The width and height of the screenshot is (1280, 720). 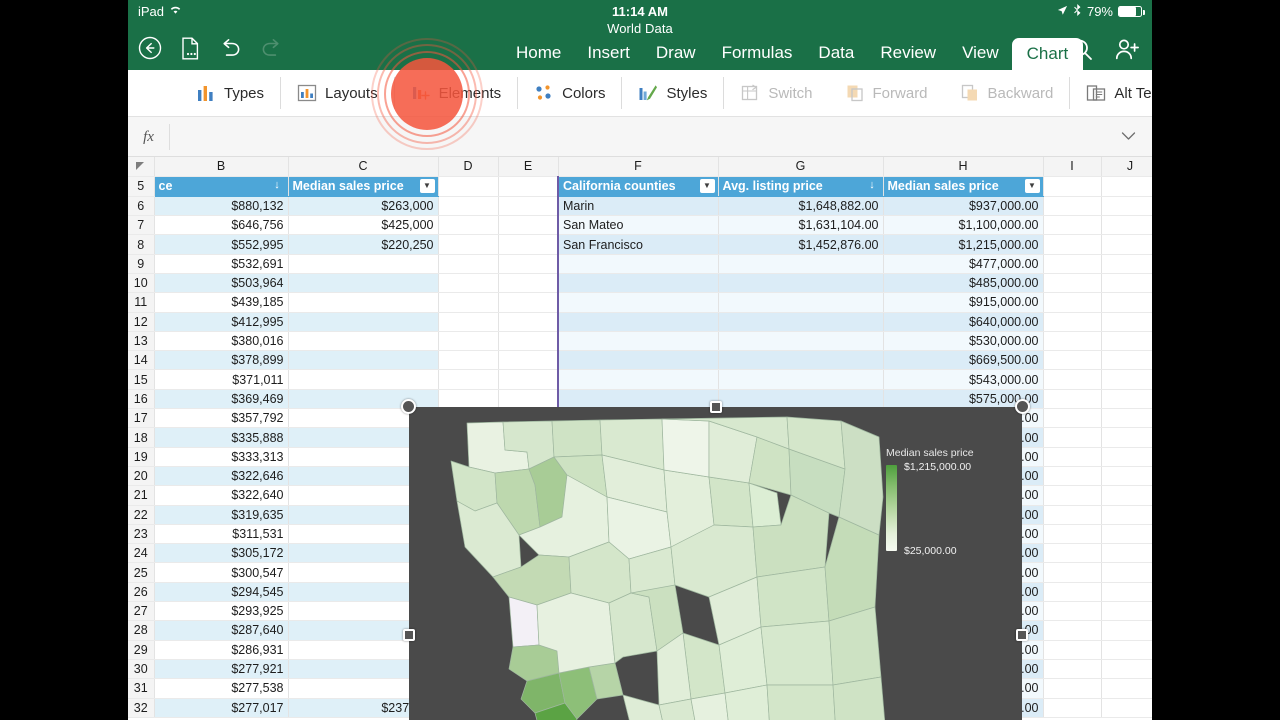 What do you see at coordinates (221, 495) in the screenshot?
I see `cell-b: $322,640` at bounding box center [221, 495].